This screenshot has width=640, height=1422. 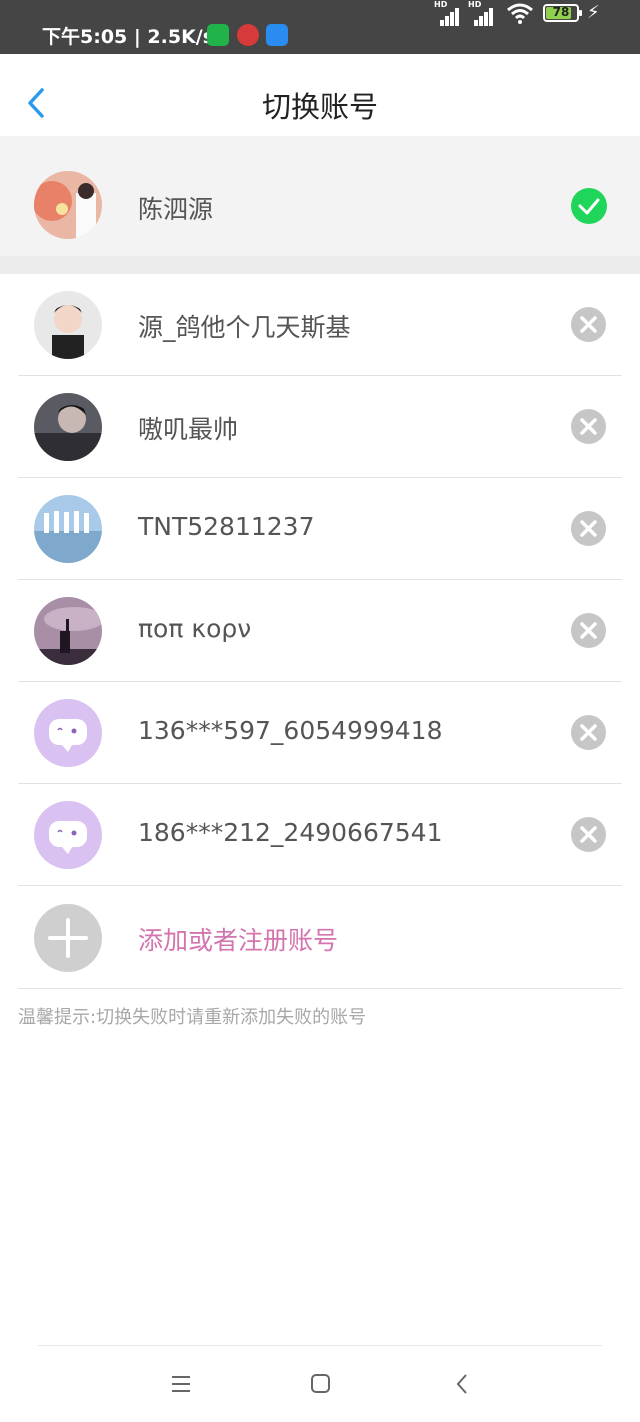 I want to click on nav-back-icon, so click(x=463, y=1384).